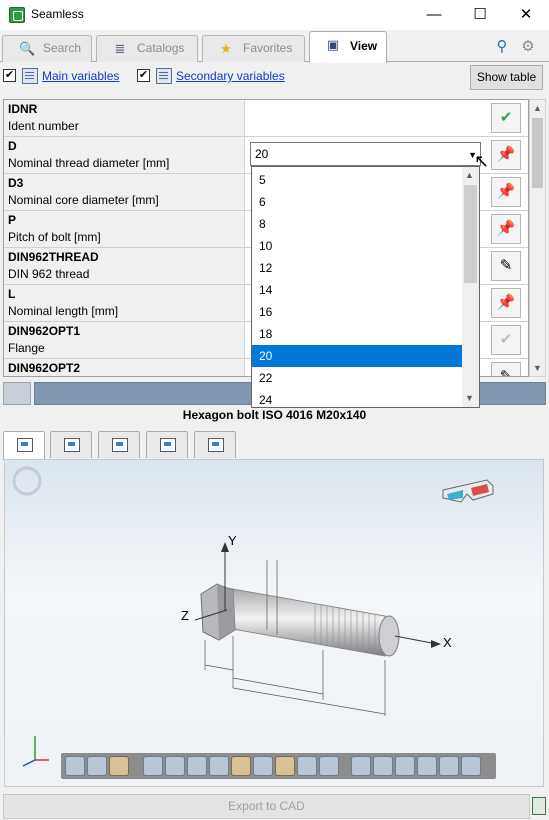  Describe the element at coordinates (161, 48) in the screenshot. I see `tab-catalogs-label: Catalogs` at that location.